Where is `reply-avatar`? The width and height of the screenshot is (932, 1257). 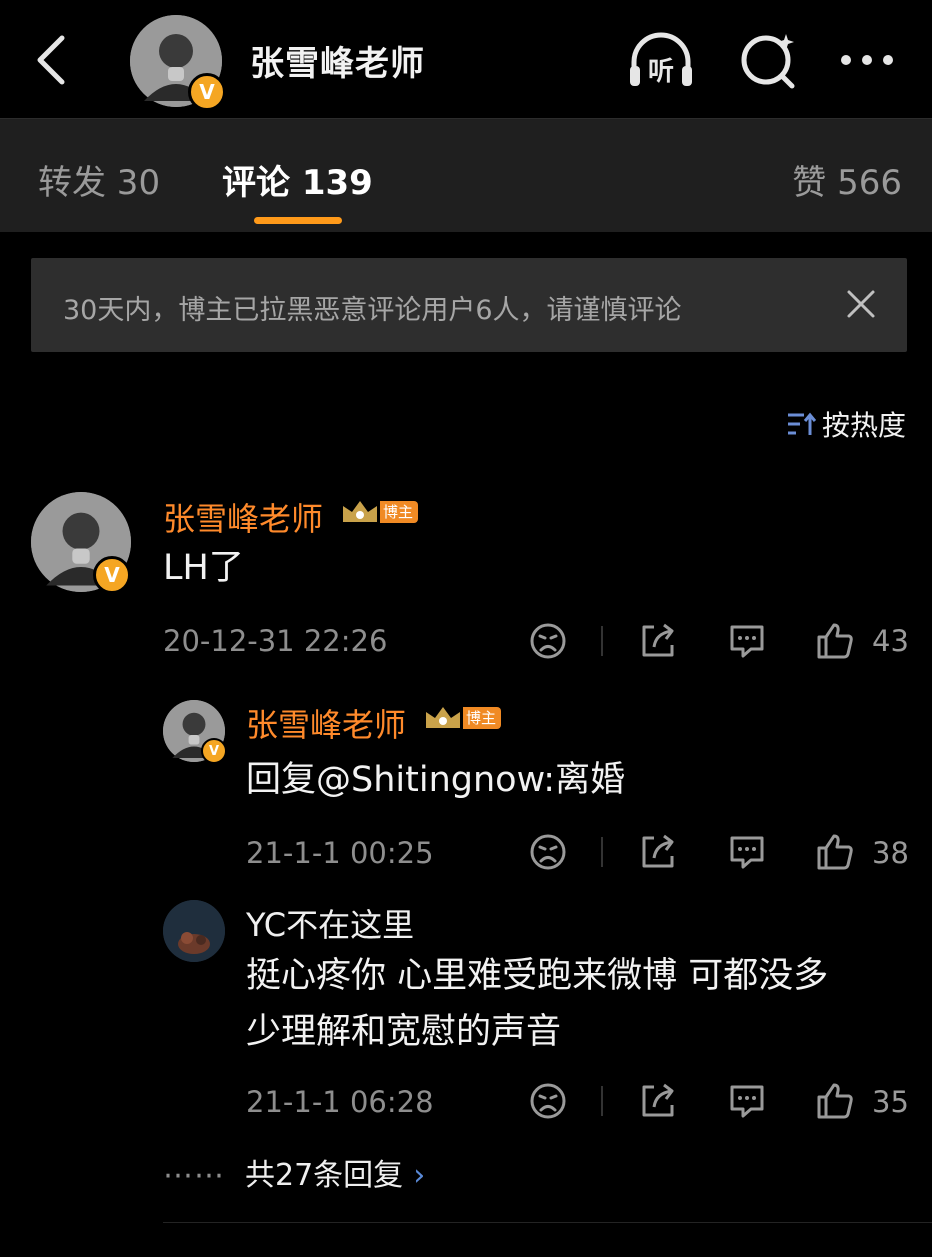 reply-avatar is located at coordinates (194, 931).